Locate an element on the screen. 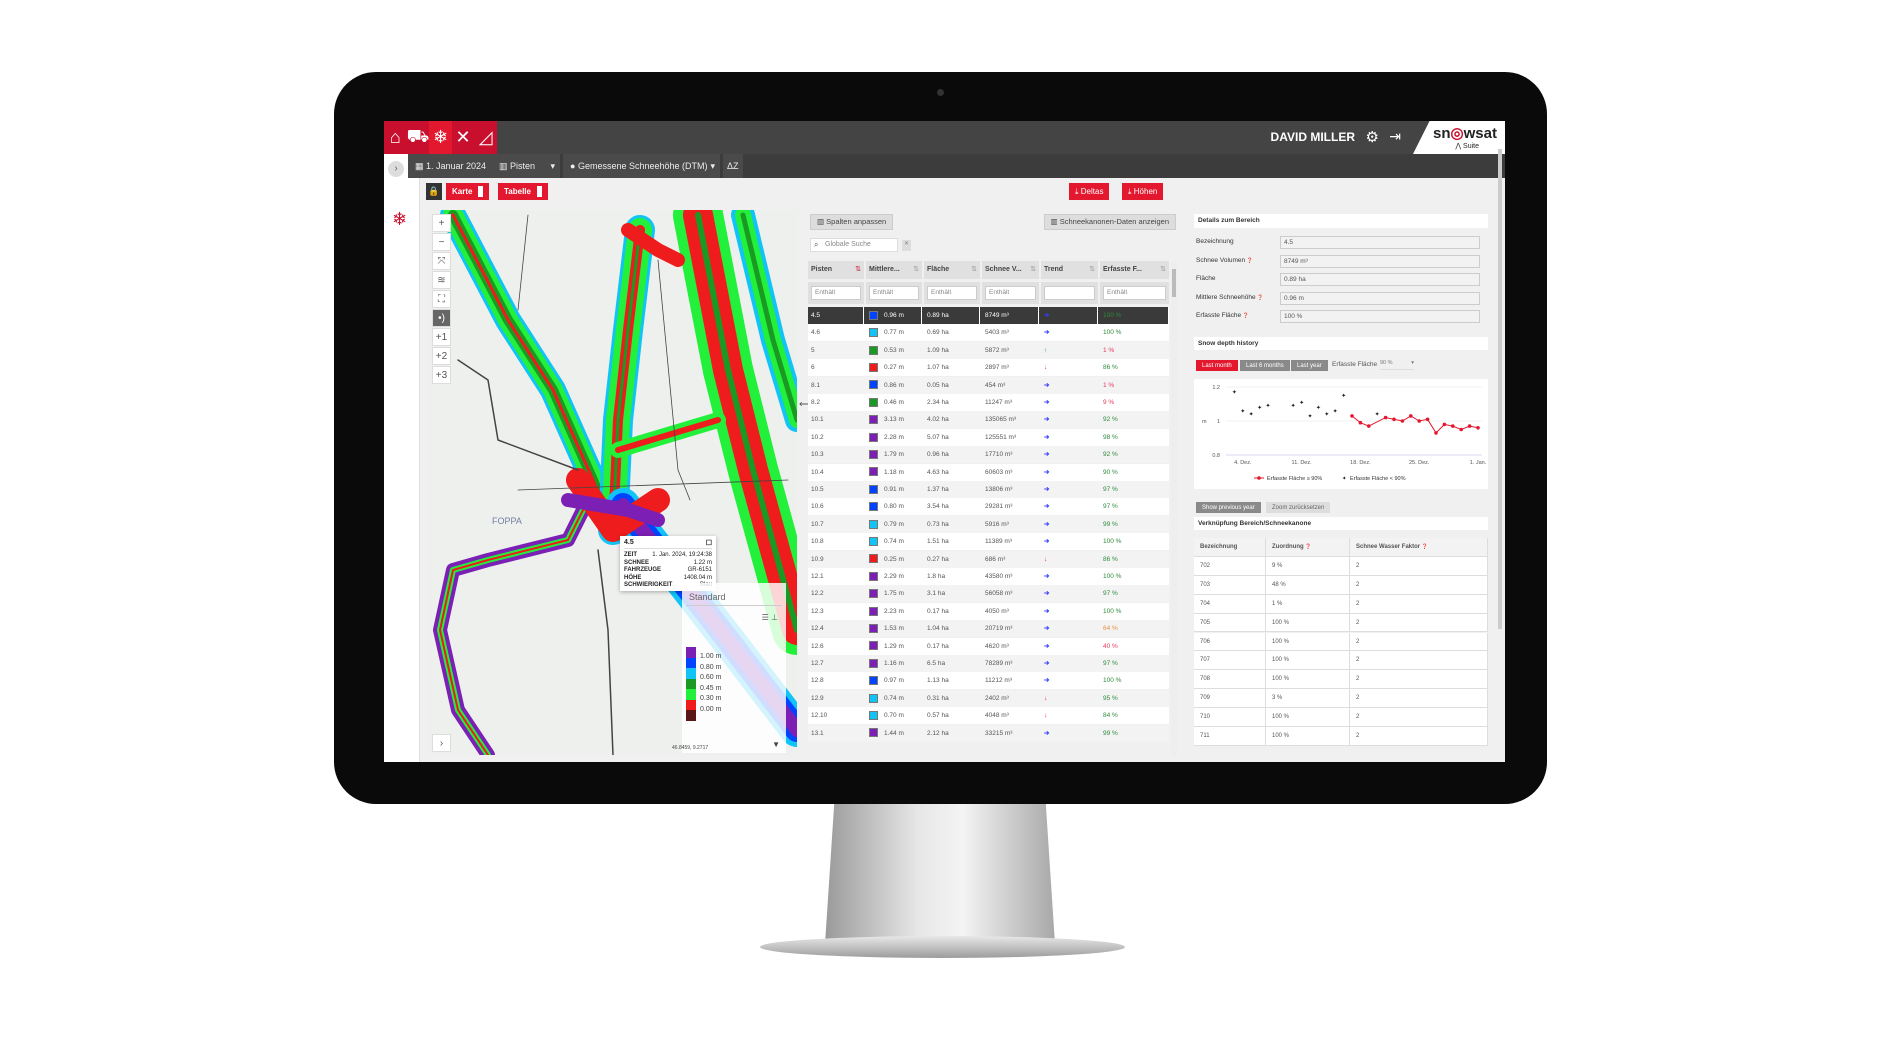  reset-zoom-button: Zoom zurücksetzen is located at coordinates (1298, 507).